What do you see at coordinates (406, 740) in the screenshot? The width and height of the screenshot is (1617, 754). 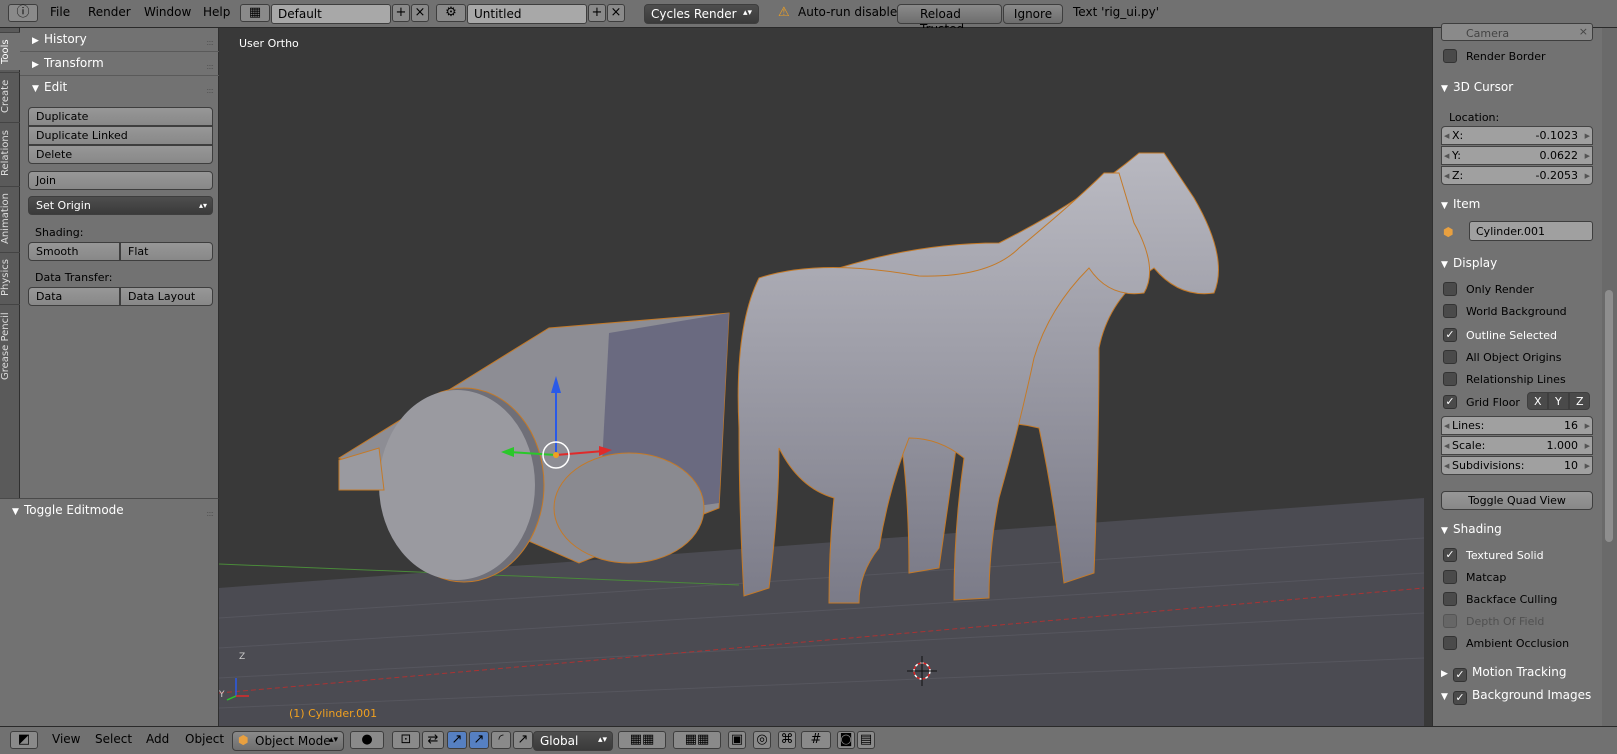 I see `pivot-point-icon: ⊡` at bounding box center [406, 740].